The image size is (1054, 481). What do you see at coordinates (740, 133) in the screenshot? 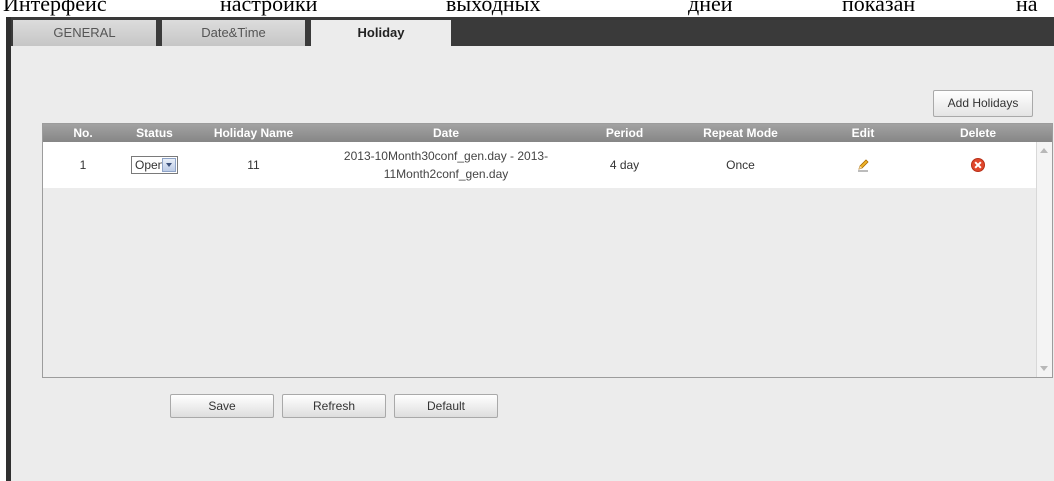
I see `column-header-repeat-mode: Repeat Mode` at bounding box center [740, 133].